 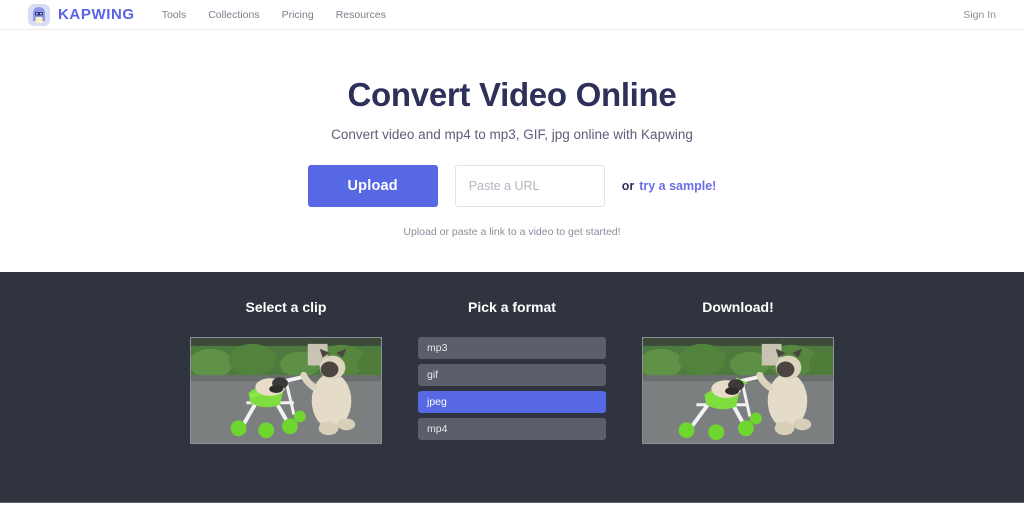 I want to click on step-pick-a-format: Pick a format mp3 gif jpeg mp4, so click(x=512, y=371).